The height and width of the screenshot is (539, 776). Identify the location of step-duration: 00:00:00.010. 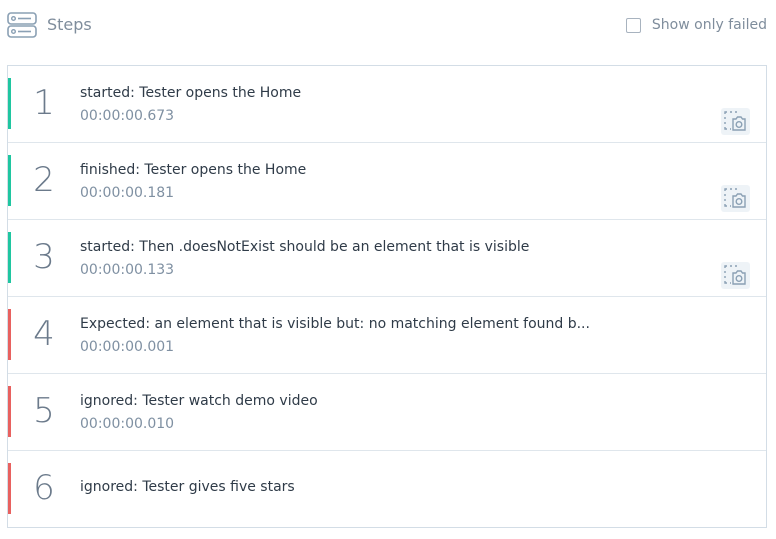
(127, 424).